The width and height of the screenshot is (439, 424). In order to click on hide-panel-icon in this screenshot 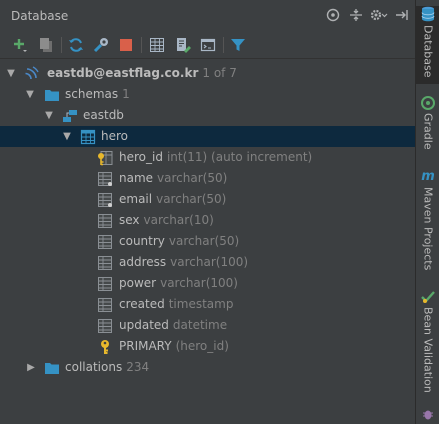, I will do `click(402, 15)`.